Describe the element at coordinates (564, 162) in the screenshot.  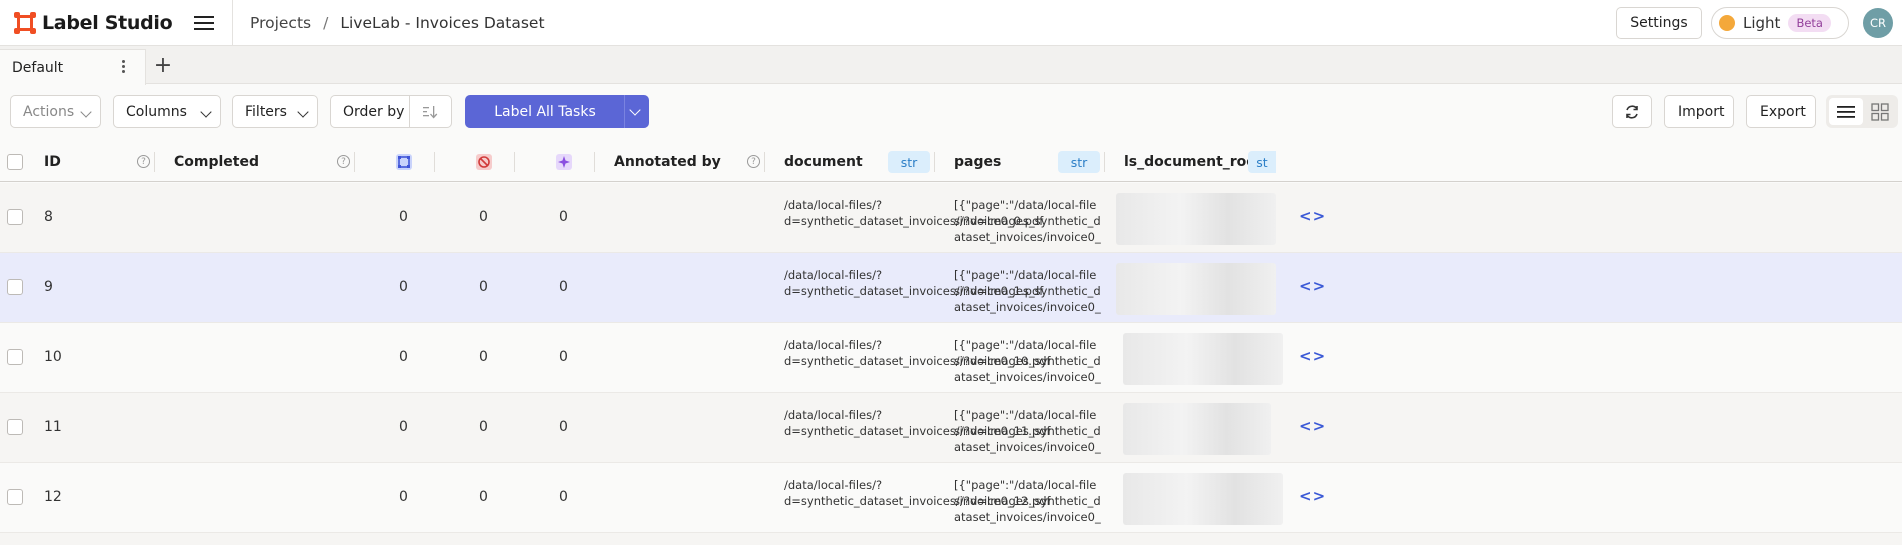
I see `predictions-icon` at that location.